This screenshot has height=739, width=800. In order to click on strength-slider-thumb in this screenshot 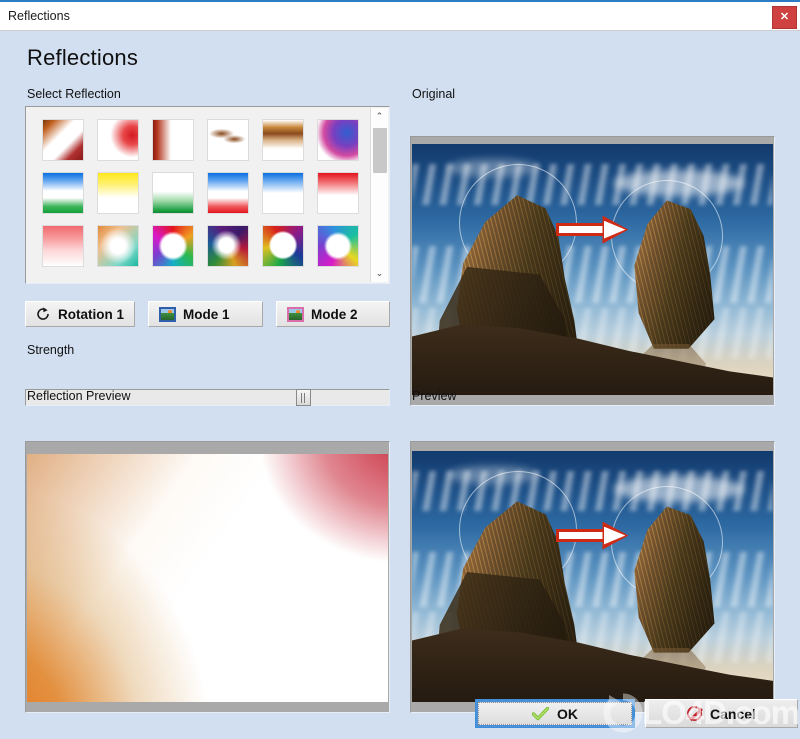, I will do `click(303, 397)`.